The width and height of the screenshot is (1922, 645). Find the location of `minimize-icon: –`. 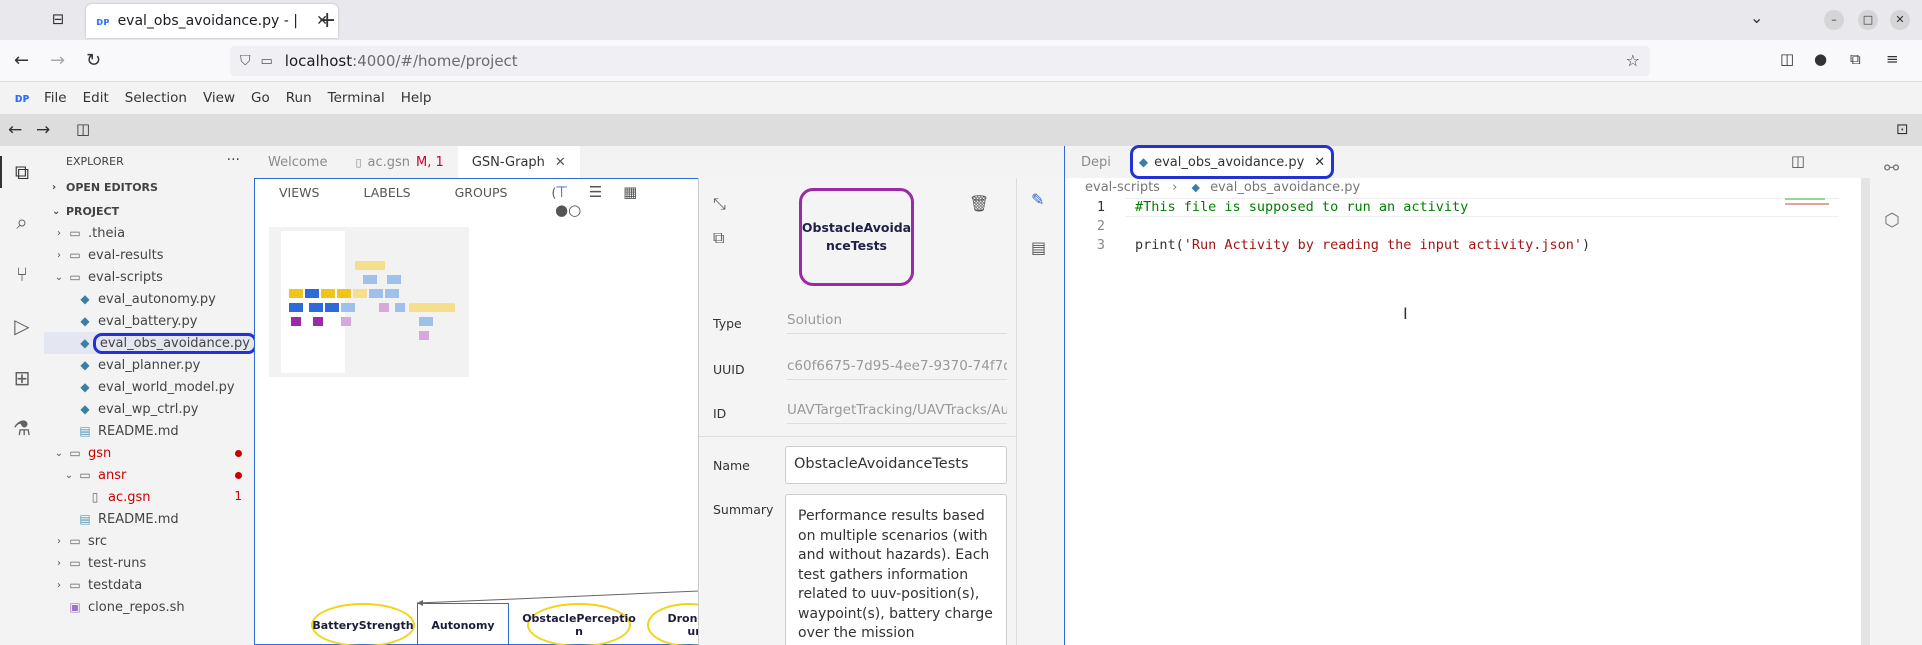

minimize-icon: – is located at coordinates (1834, 20).